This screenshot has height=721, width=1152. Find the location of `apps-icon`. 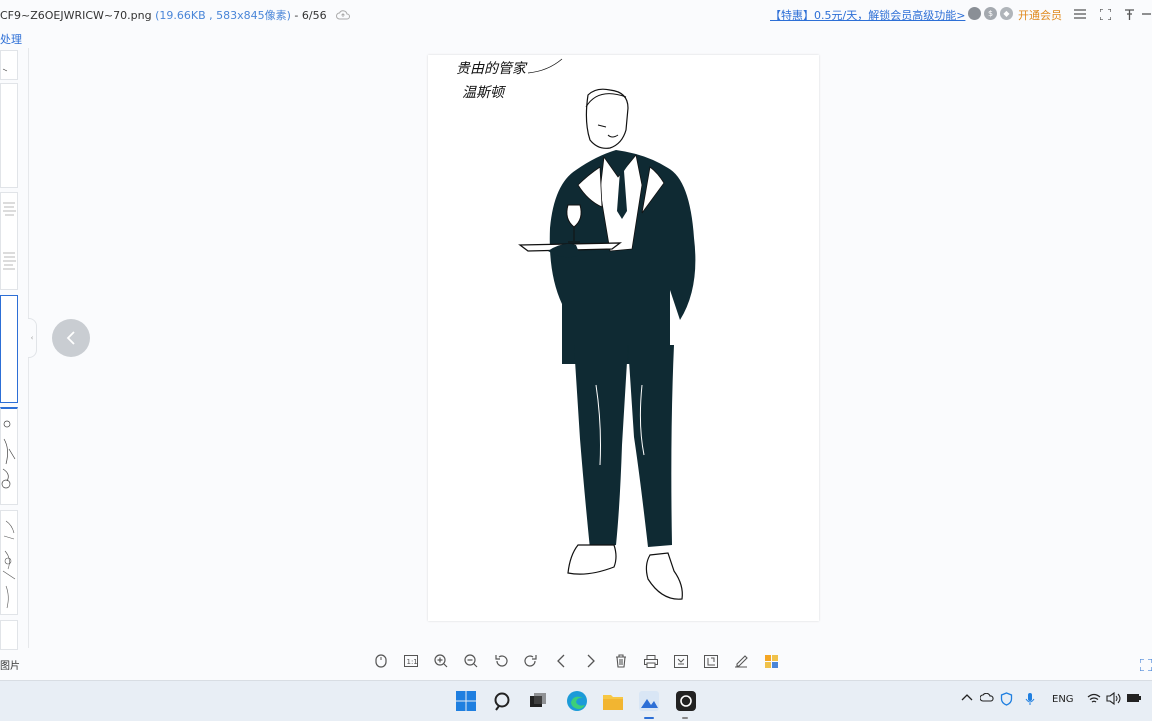

apps-icon is located at coordinates (771, 661).